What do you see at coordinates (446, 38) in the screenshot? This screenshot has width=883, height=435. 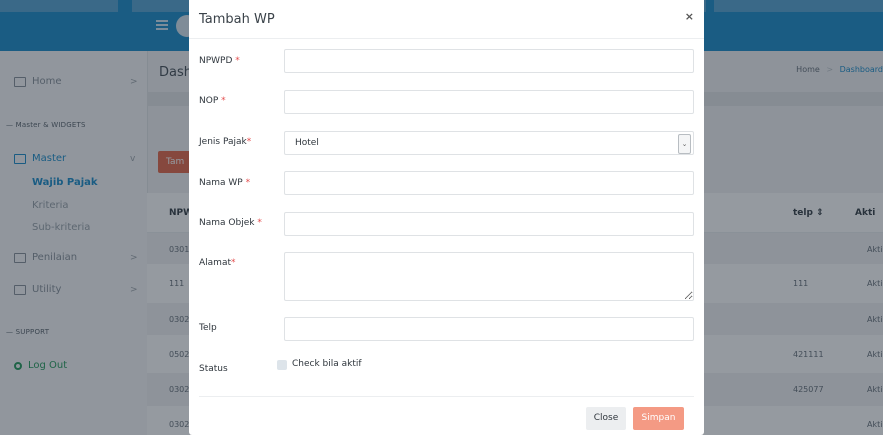 I see `modal-header-divider` at bounding box center [446, 38].